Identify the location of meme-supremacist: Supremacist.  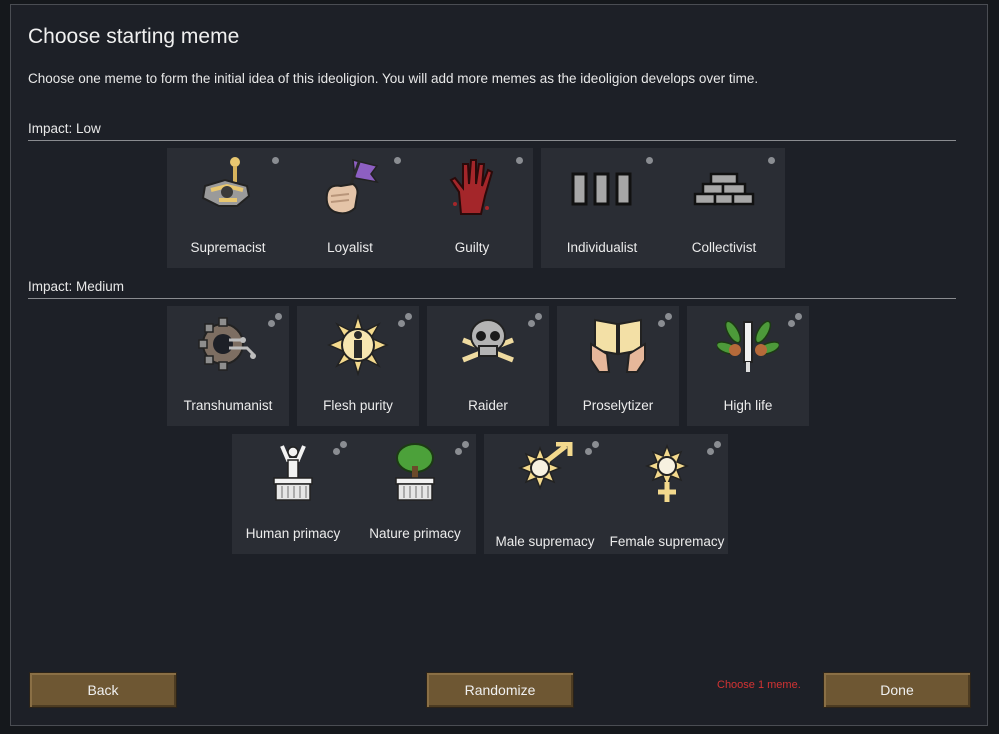
(228, 208).